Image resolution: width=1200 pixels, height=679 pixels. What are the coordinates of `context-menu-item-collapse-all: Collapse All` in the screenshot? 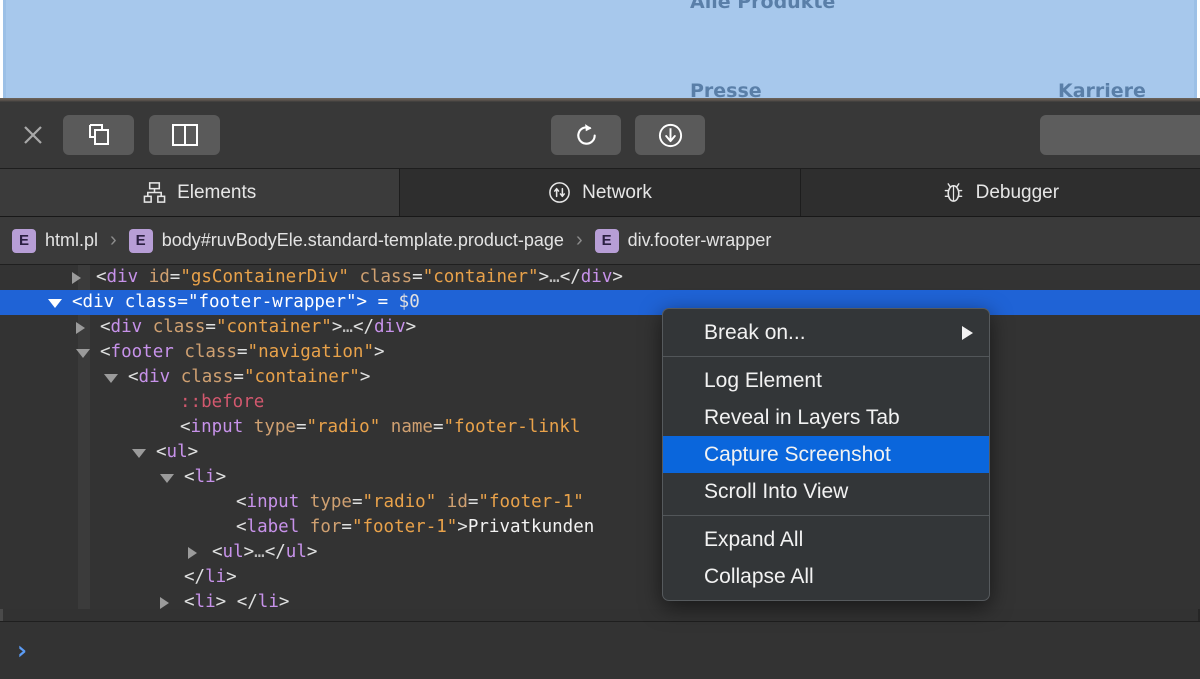 It's located at (826, 576).